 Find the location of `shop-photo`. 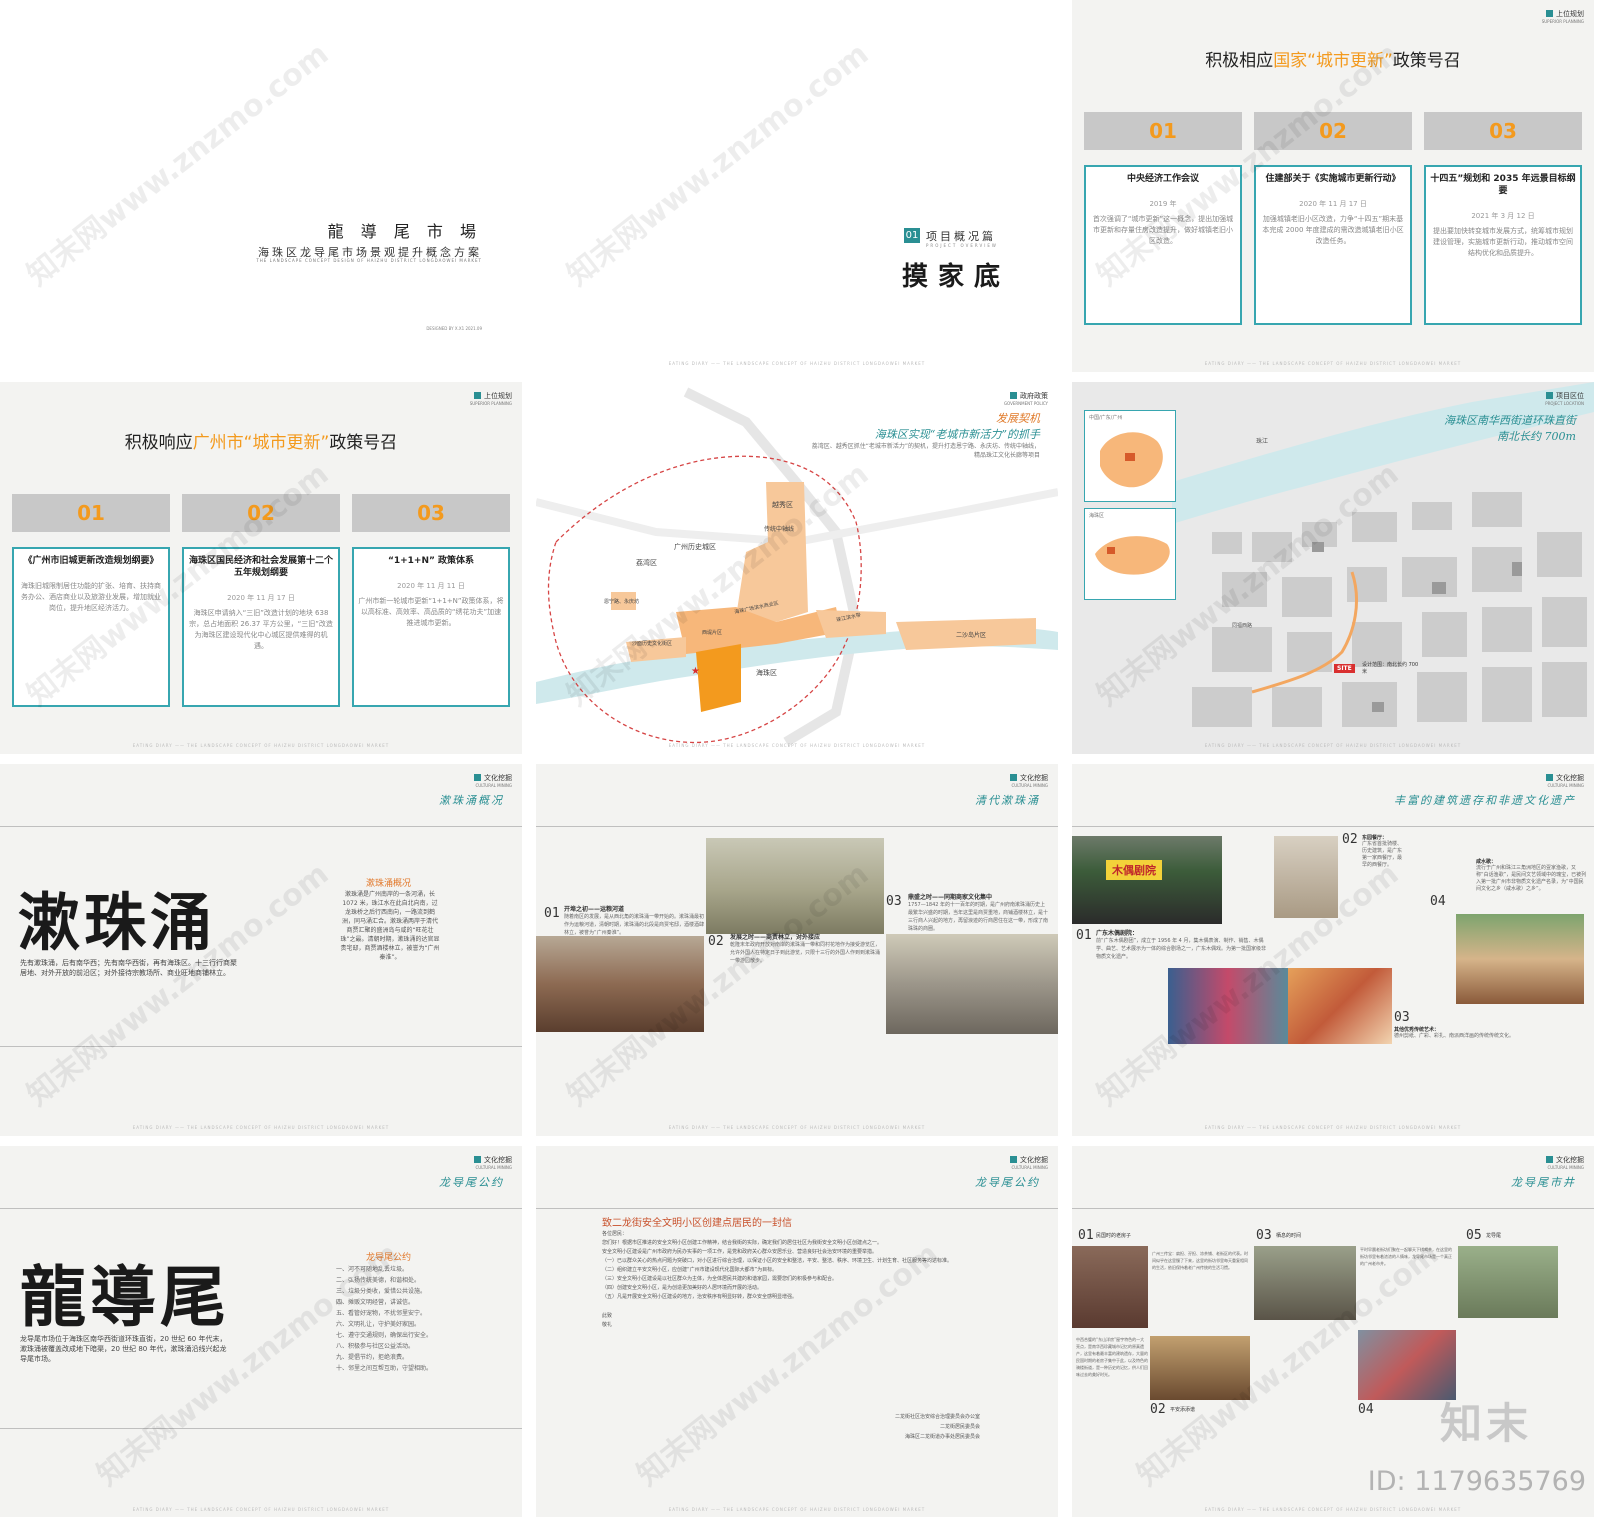

shop-photo is located at coordinates (1200, 1368).